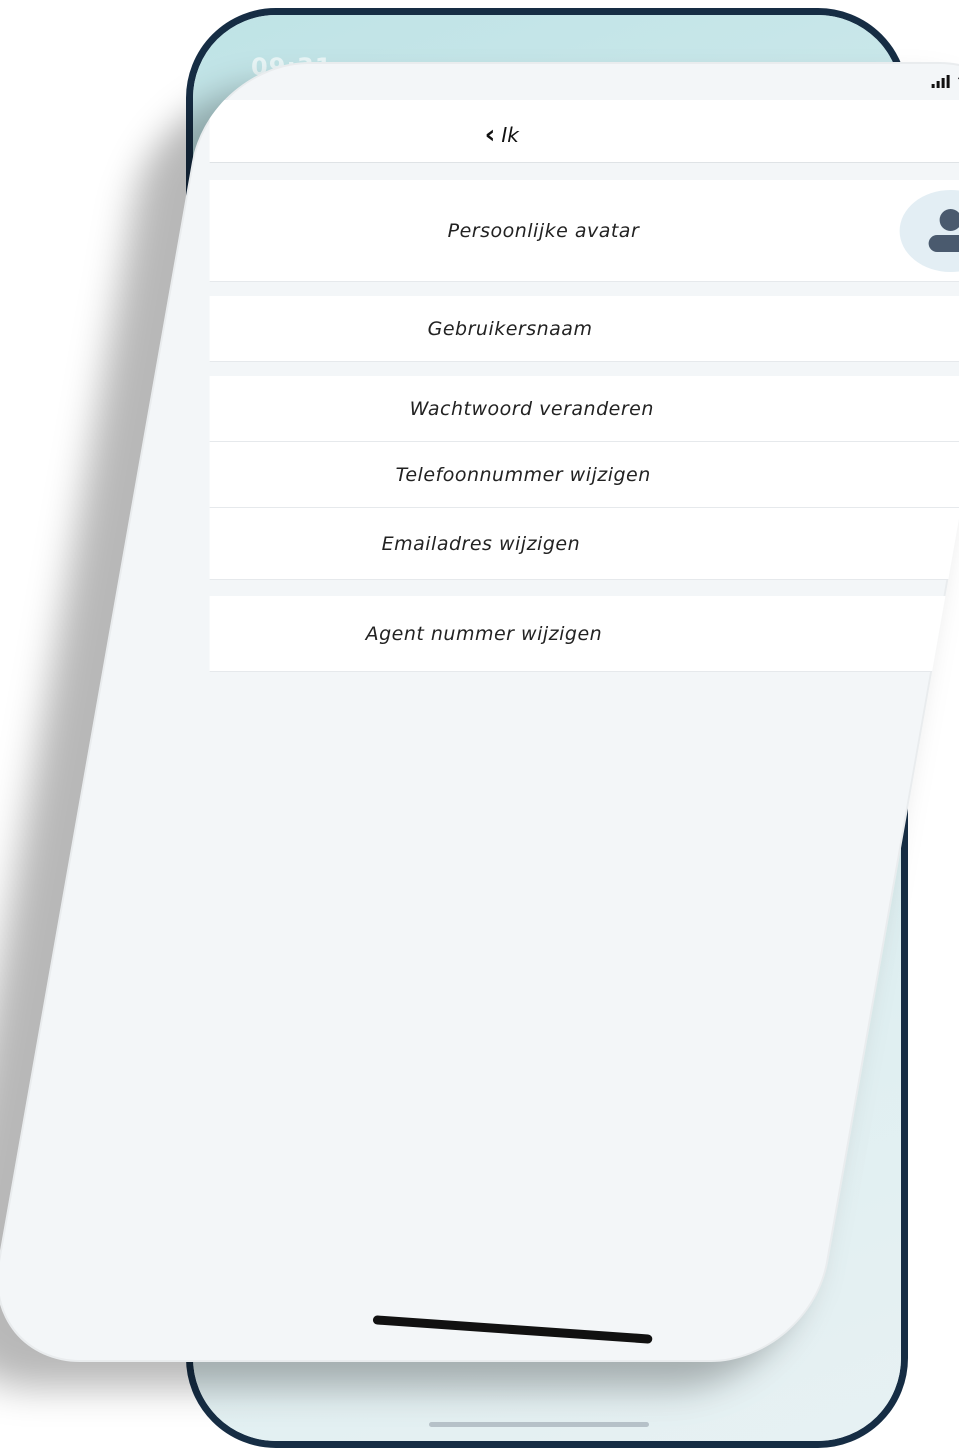 The image size is (959, 1454). Describe the element at coordinates (484, 633) in the screenshot. I see `row-label: Agent nummer wijzigen` at that location.